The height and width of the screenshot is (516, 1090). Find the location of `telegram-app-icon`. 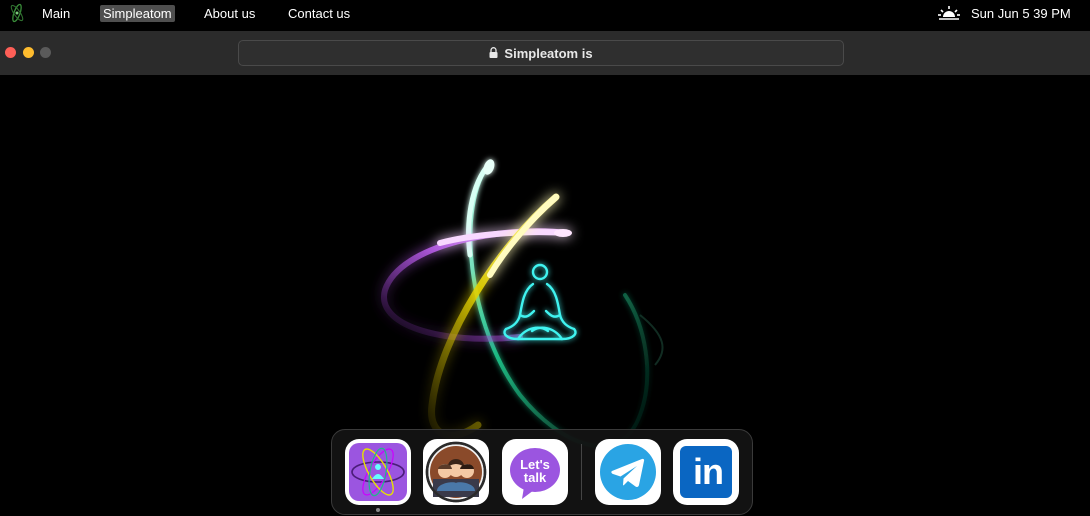

telegram-app-icon is located at coordinates (628, 472).